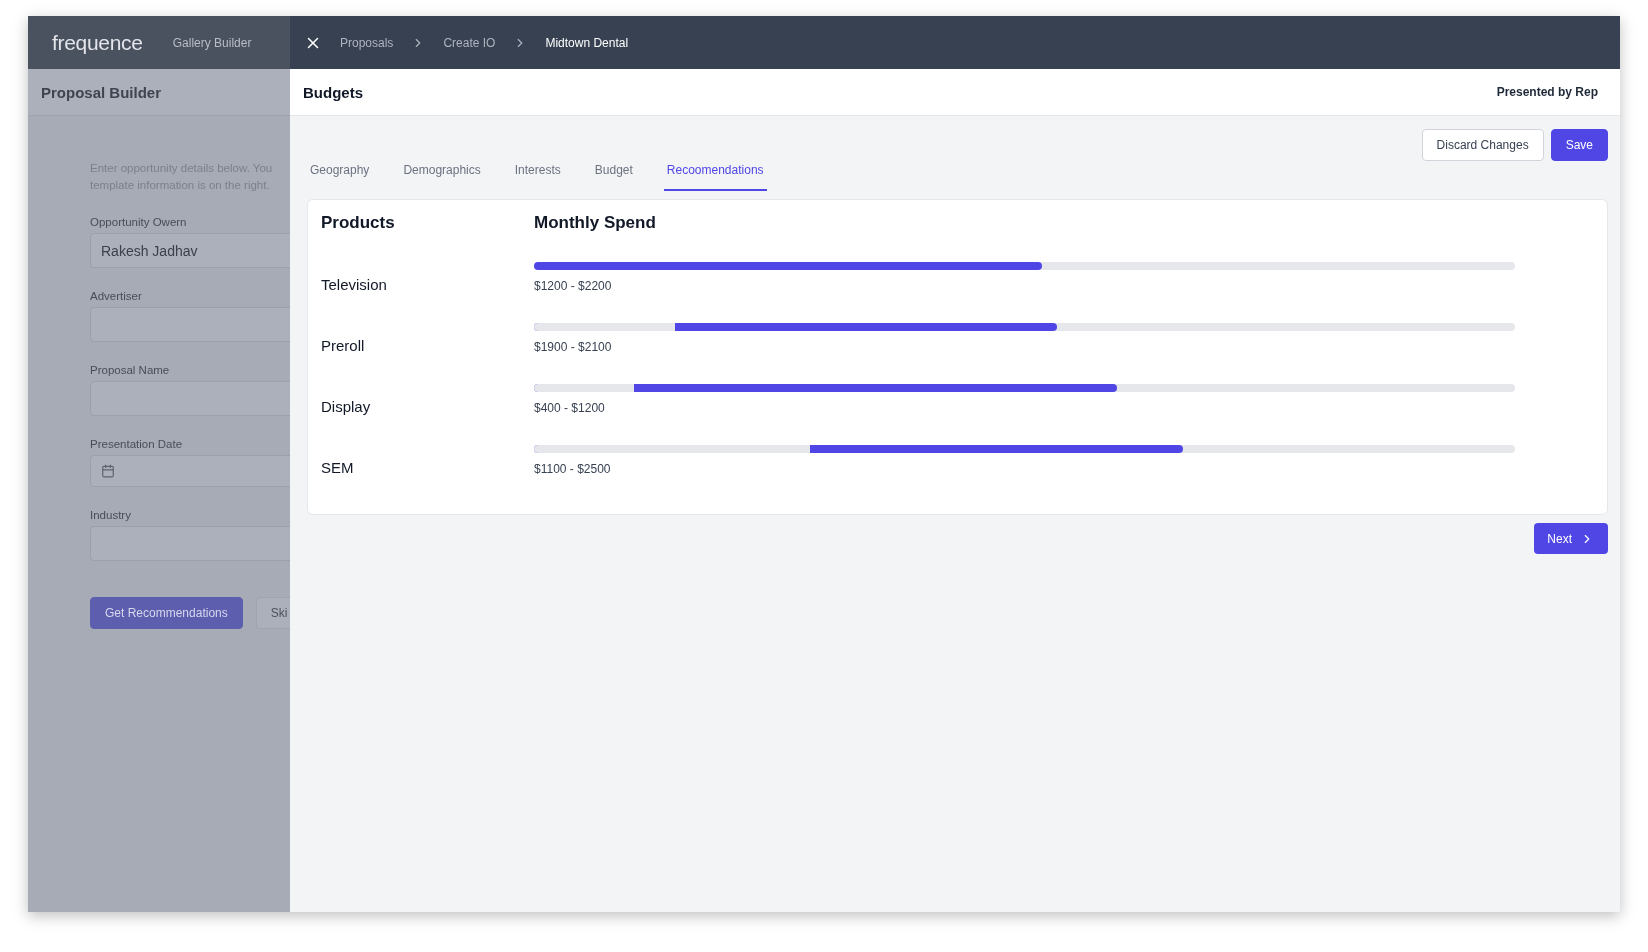 The height and width of the screenshot is (952, 1648). What do you see at coordinates (595, 223) in the screenshot?
I see `column-heading: Monthly Spend` at bounding box center [595, 223].